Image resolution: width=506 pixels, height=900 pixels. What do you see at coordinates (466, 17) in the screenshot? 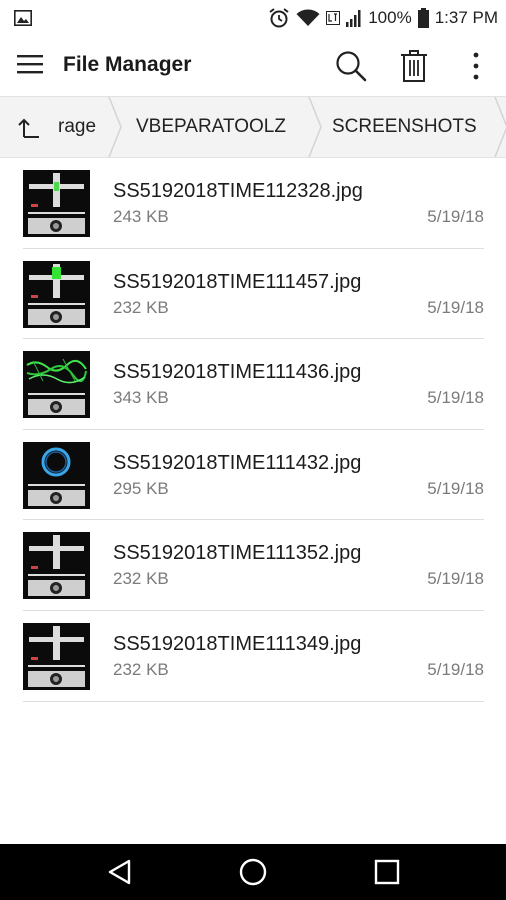
I see `clock: 1:37 PM` at bounding box center [466, 17].